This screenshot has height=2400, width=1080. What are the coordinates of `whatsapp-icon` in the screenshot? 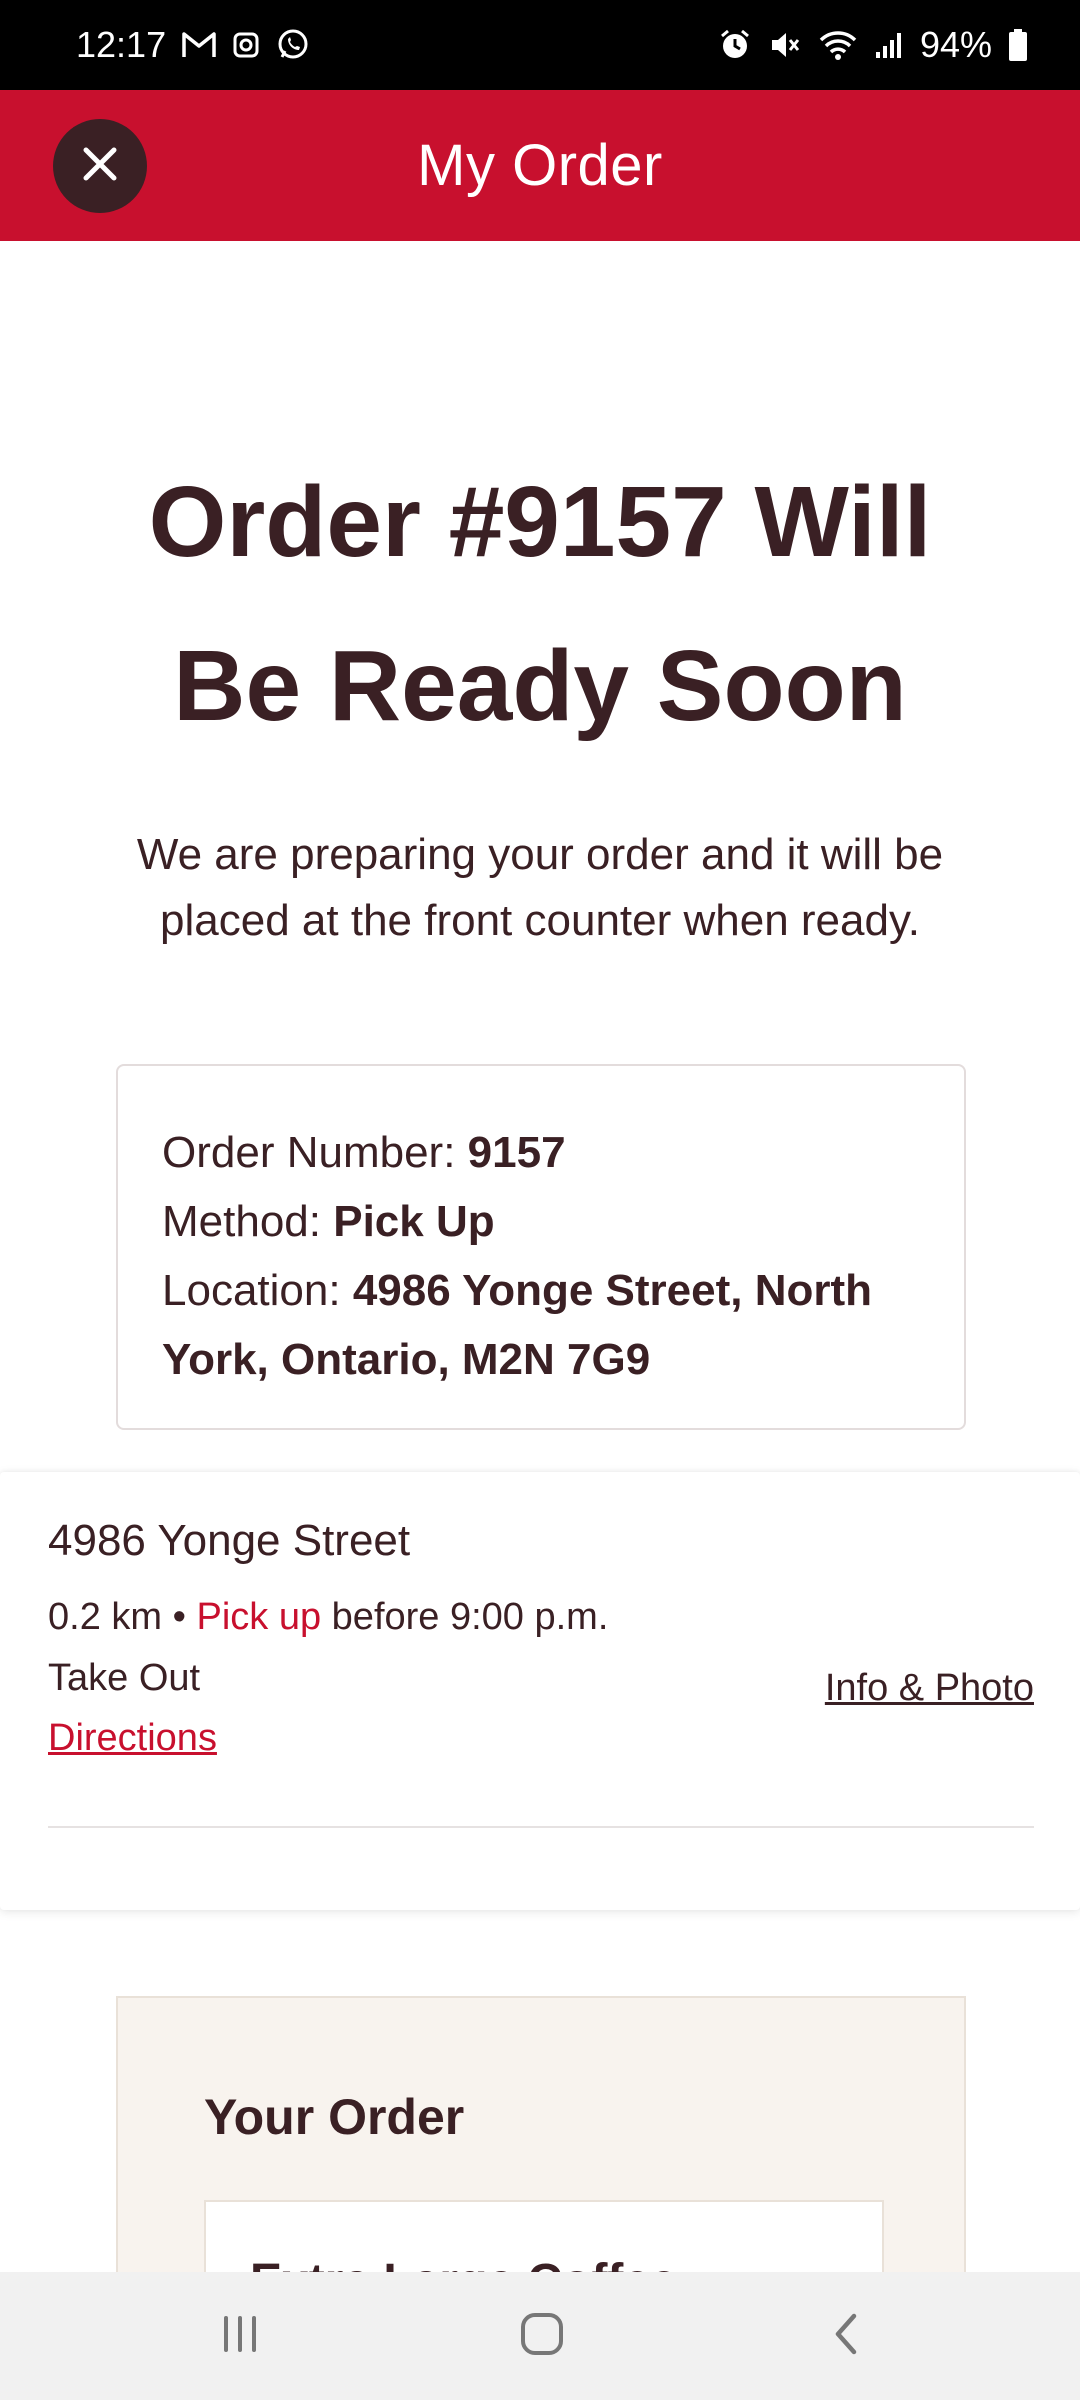 It's located at (293, 45).